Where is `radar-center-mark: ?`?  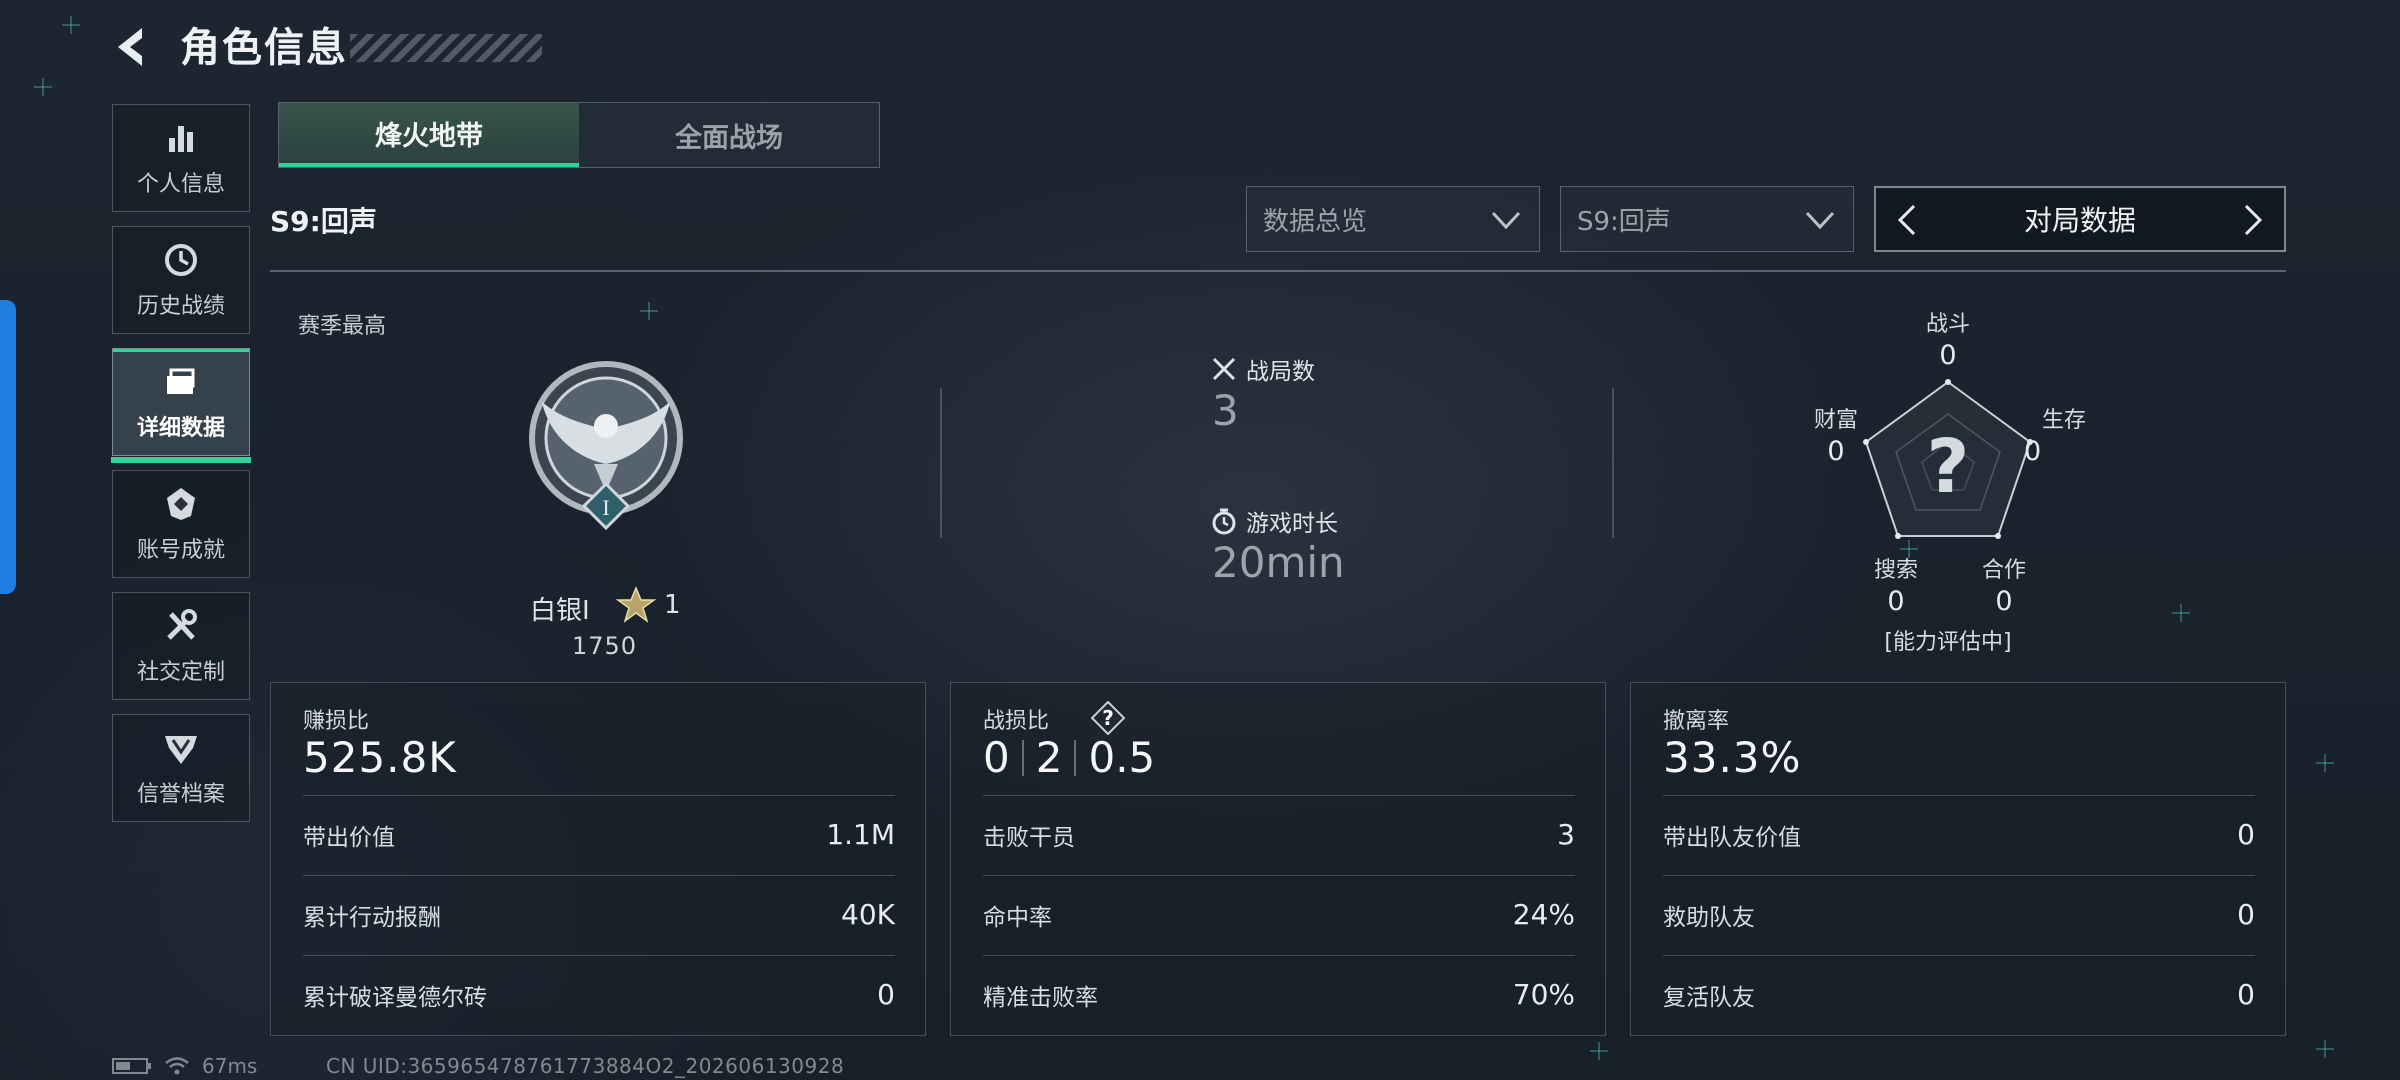 radar-center-mark: ? is located at coordinates (1948, 467).